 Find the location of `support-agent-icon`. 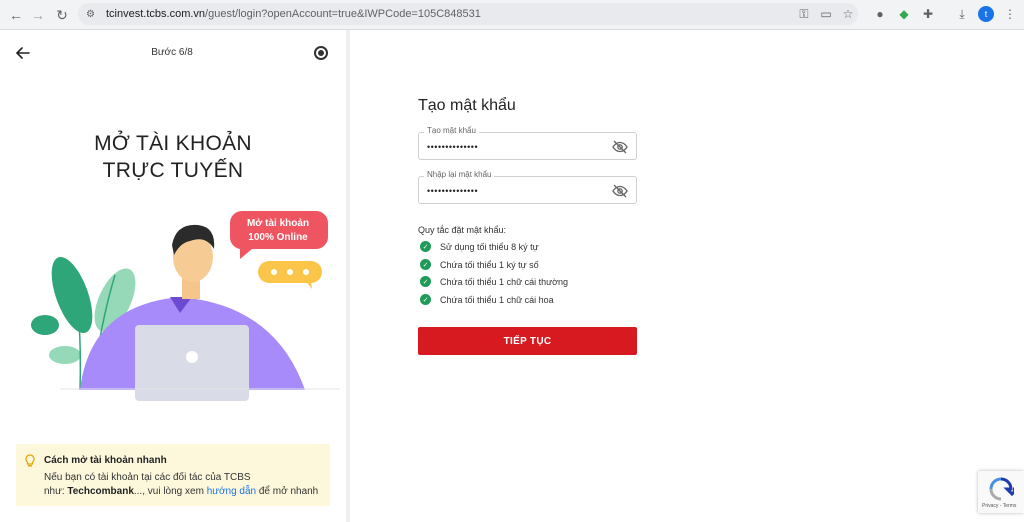

support-agent-icon is located at coordinates (321, 53).